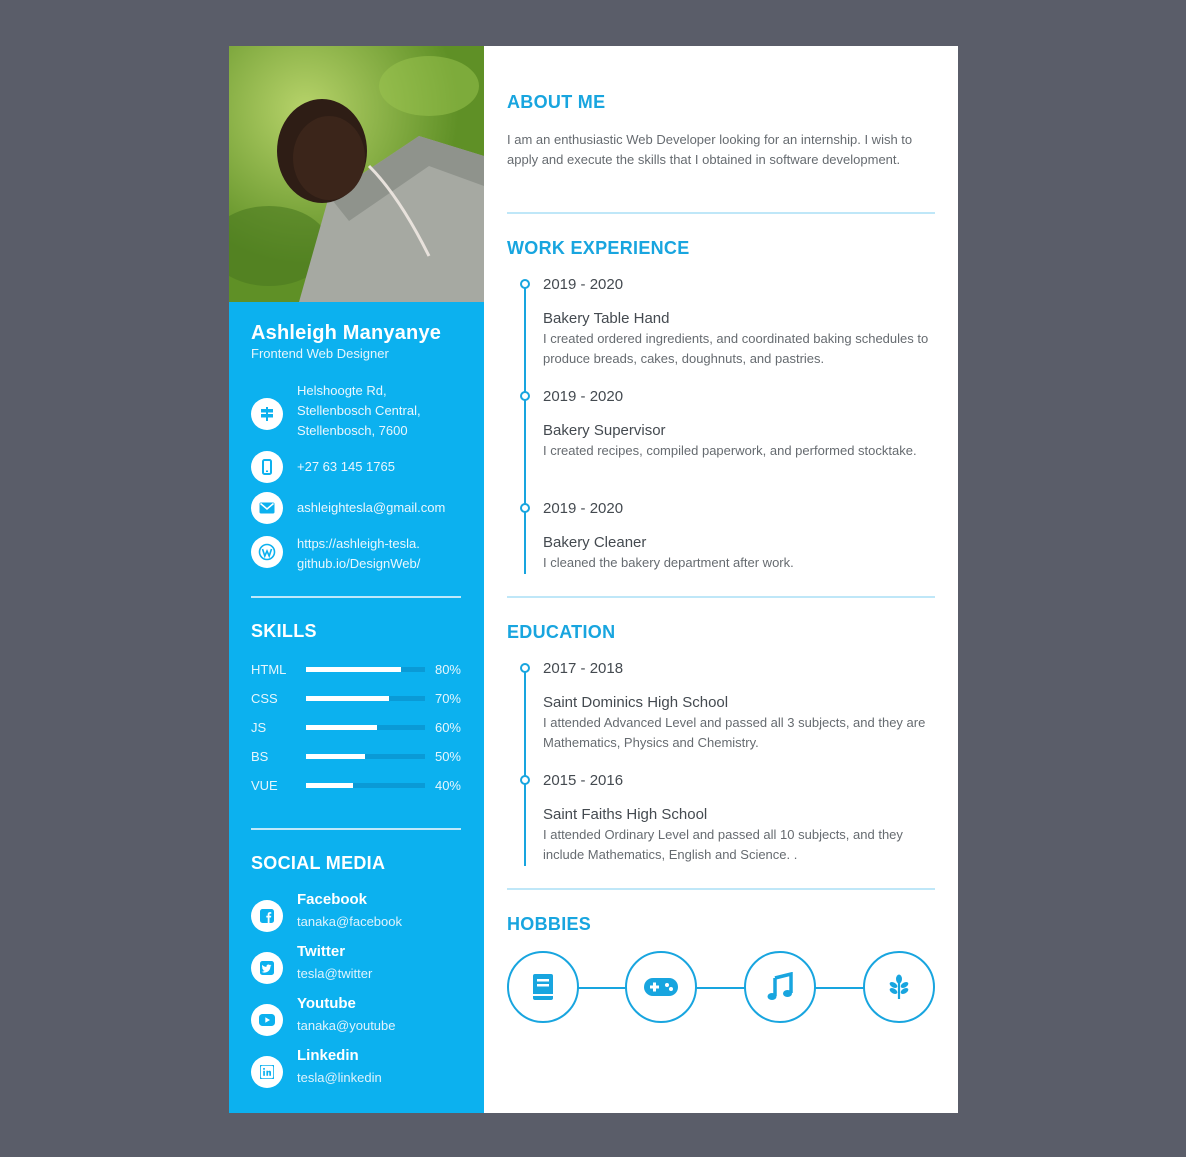 The image size is (1186, 1157). What do you see at coordinates (361, 1015) in the screenshot?
I see `social-youtube: Youtube tanaka@youtube` at bounding box center [361, 1015].